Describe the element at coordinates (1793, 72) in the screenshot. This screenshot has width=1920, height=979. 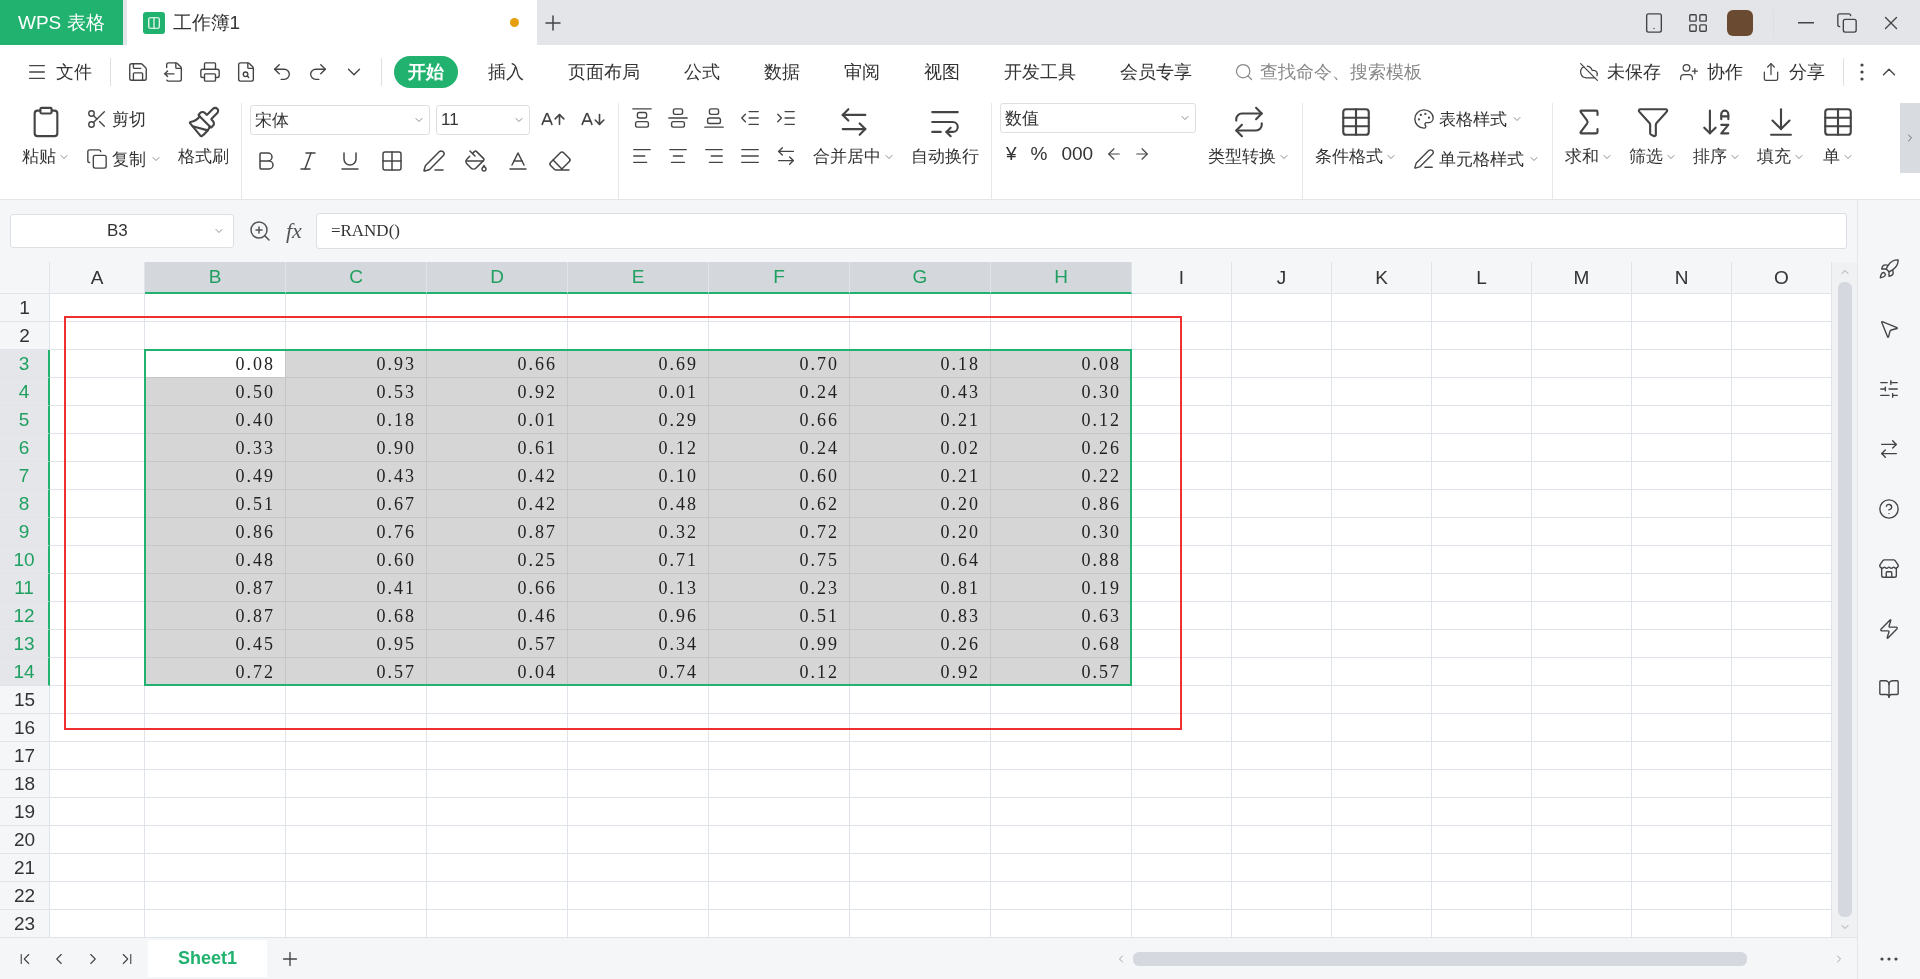
I see `action-button: 分享` at that location.